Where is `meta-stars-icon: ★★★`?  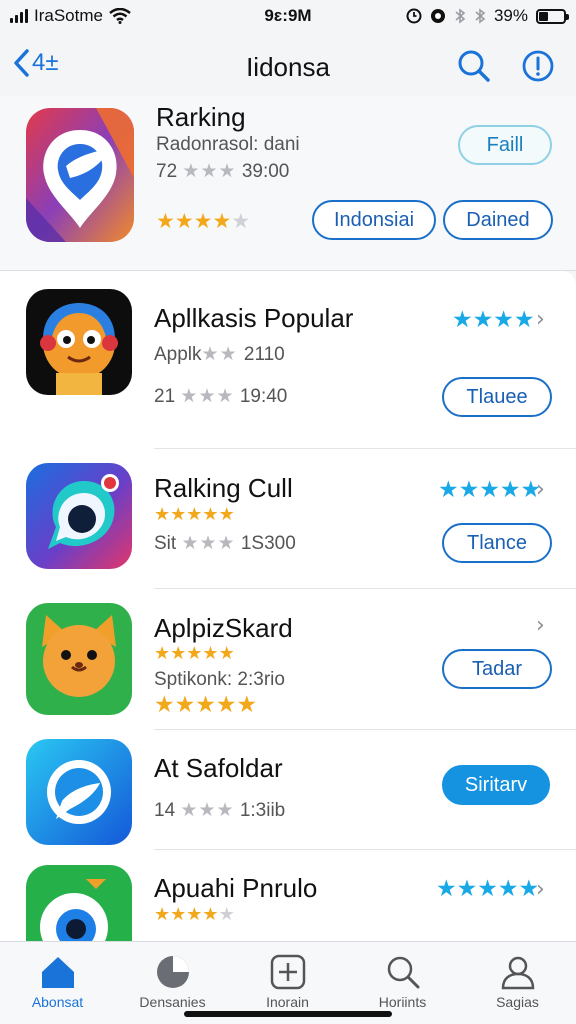
meta-stars-icon: ★★★ is located at coordinates (209, 171).